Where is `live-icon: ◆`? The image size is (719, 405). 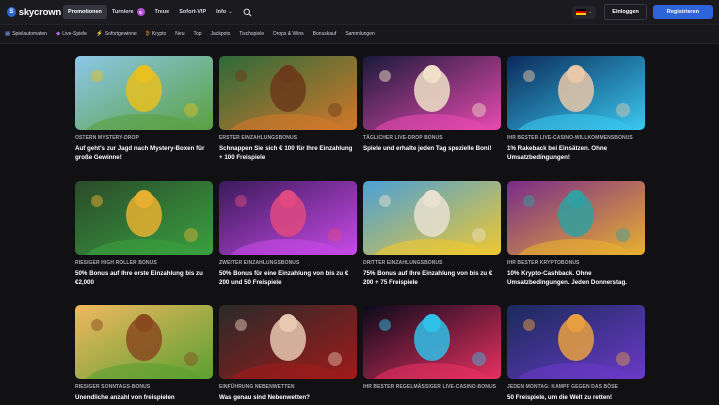
live-icon: ◆ is located at coordinates (58, 34).